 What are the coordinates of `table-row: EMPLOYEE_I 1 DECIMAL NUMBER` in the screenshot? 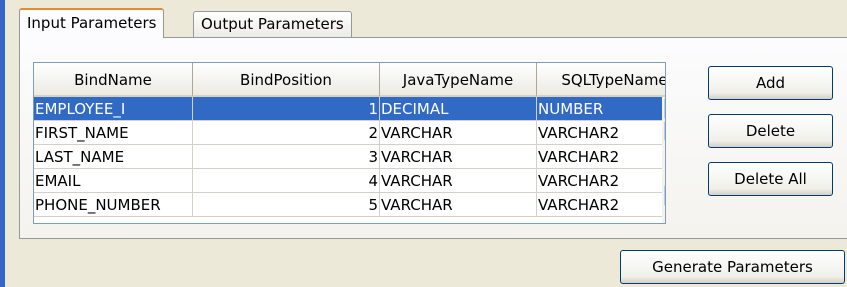 It's located at (349, 109).